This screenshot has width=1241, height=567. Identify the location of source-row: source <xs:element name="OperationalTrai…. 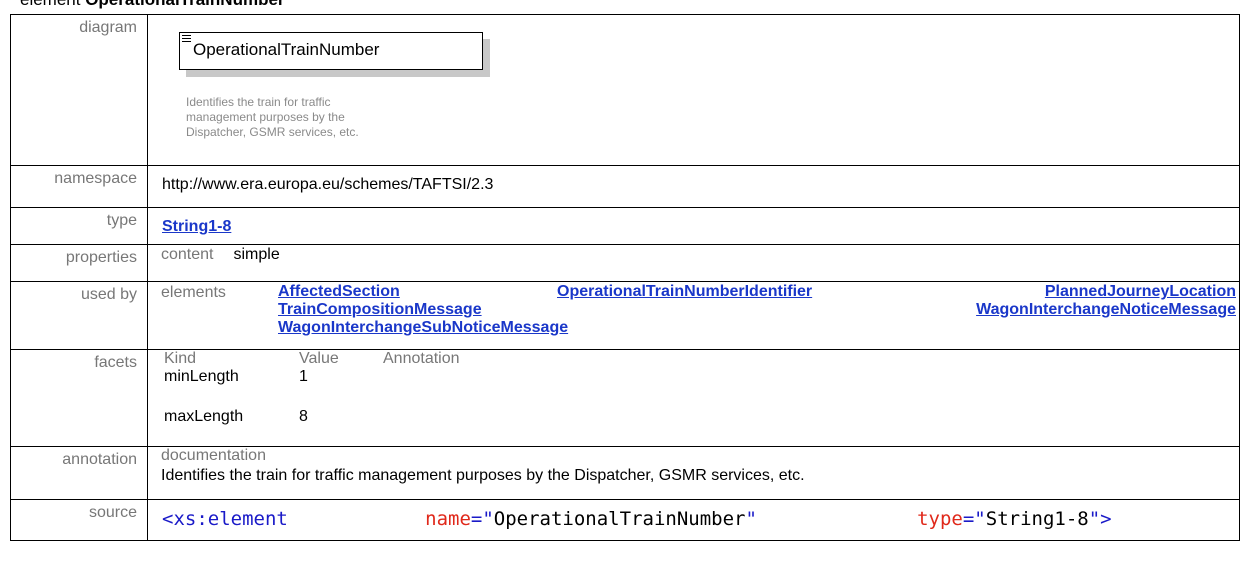
(625, 520).